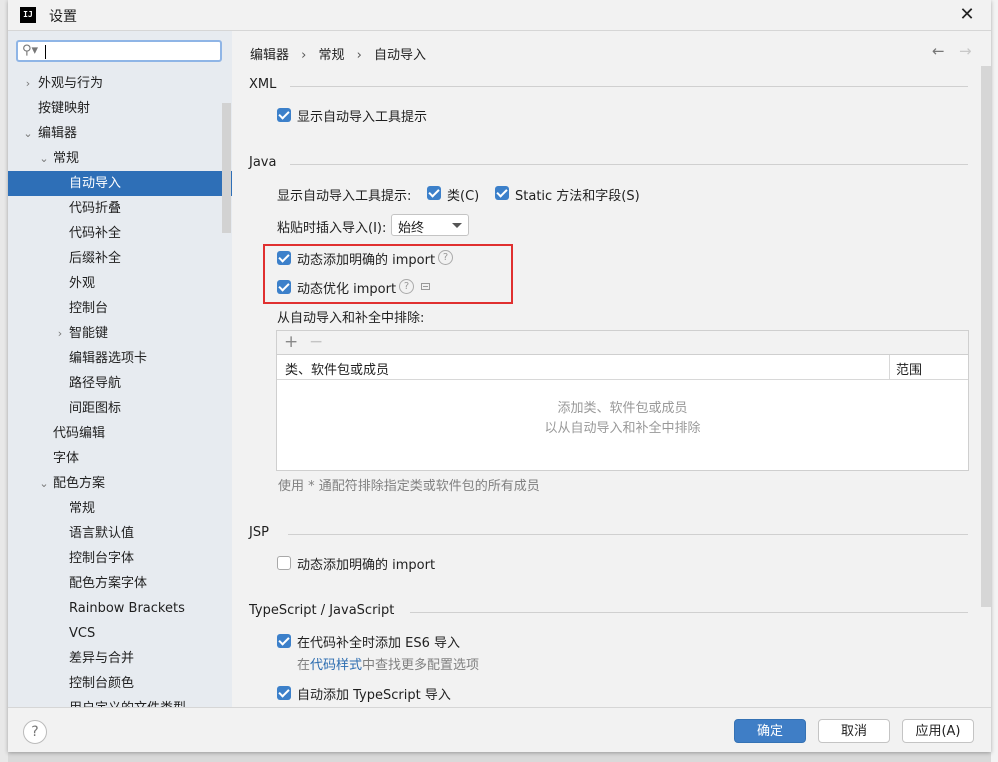  I want to click on sidebar-item-label: 代码补全, so click(95, 233).